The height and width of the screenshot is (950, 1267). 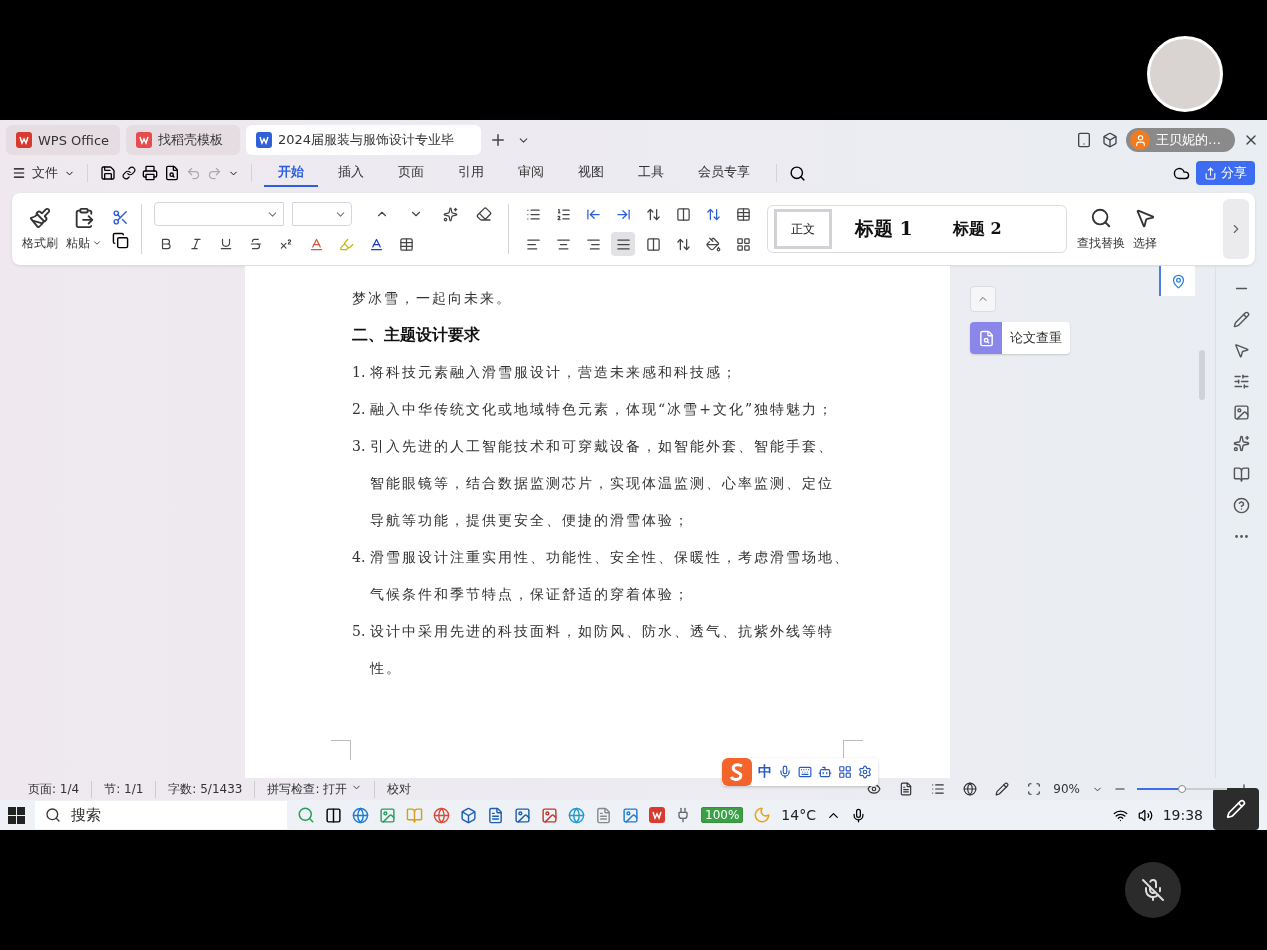 What do you see at coordinates (1241, 505) in the screenshot?
I see `help-icon` at bounding box center [1241, 505].